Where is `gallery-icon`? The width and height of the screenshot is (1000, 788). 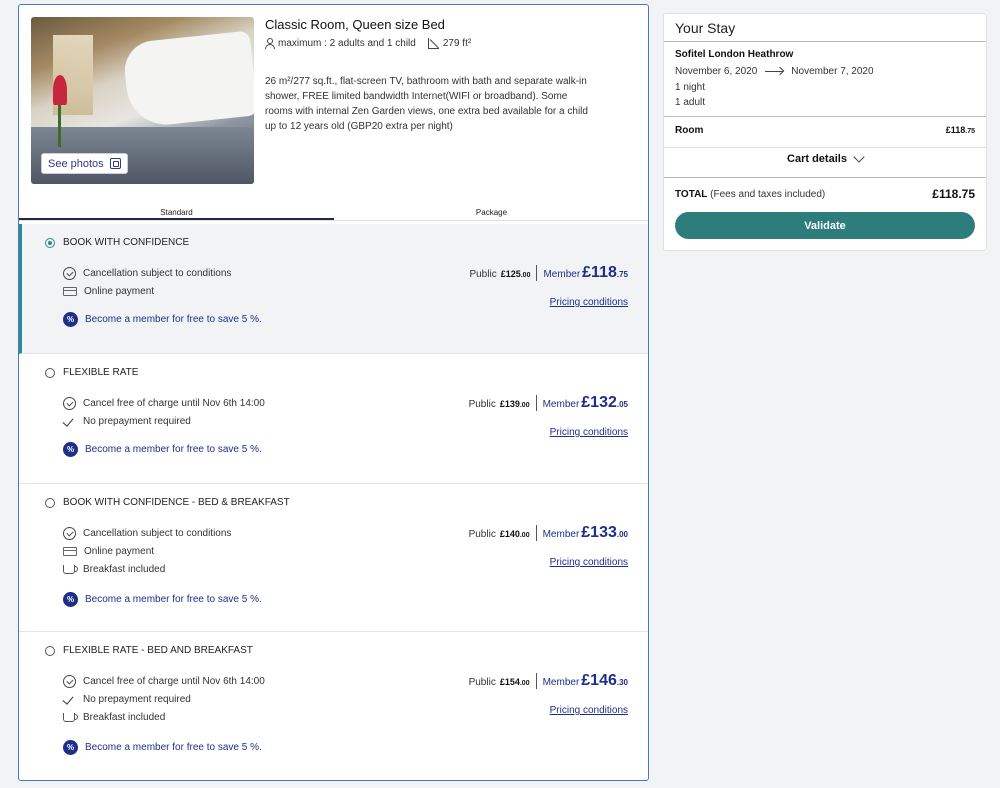 gallery-icon is located at coordinates (115, 163).